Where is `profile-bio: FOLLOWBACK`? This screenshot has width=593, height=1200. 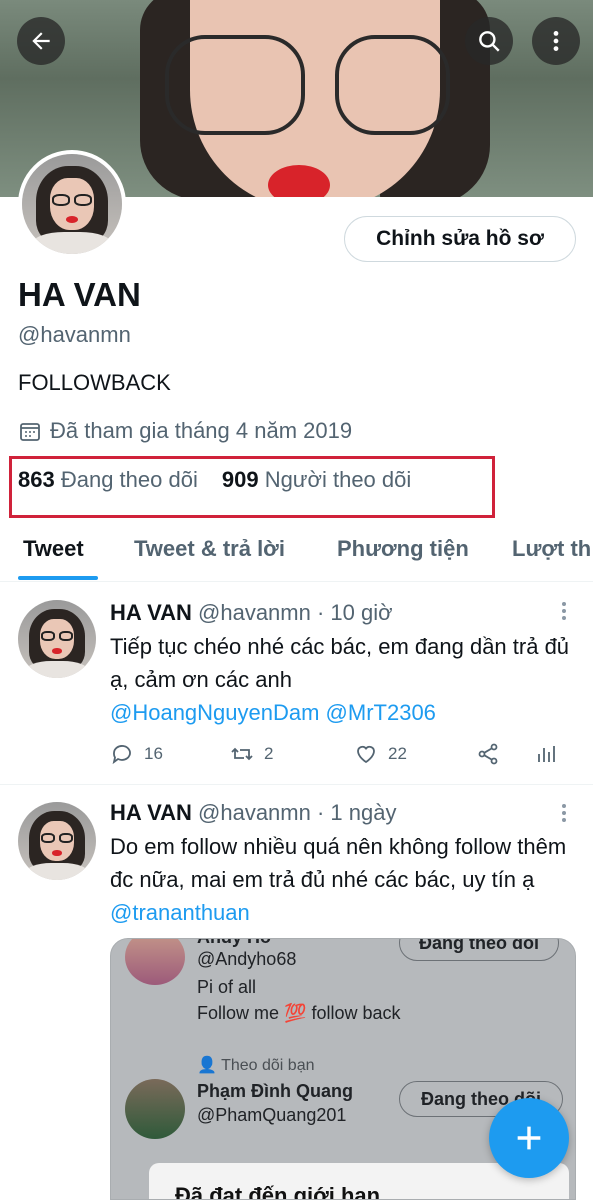
profile-bio: FOLLOWBACK is located at coordinates (94, 382).